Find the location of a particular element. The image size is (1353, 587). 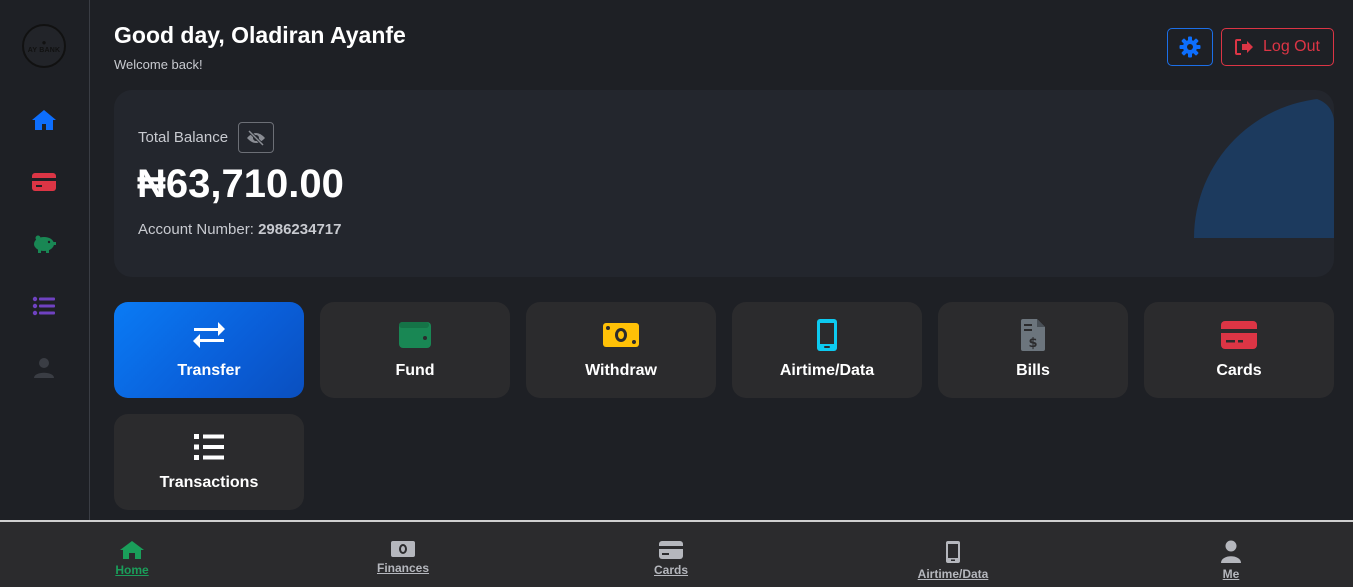

fund-tile: Fund is located at coordinates (415, 350).